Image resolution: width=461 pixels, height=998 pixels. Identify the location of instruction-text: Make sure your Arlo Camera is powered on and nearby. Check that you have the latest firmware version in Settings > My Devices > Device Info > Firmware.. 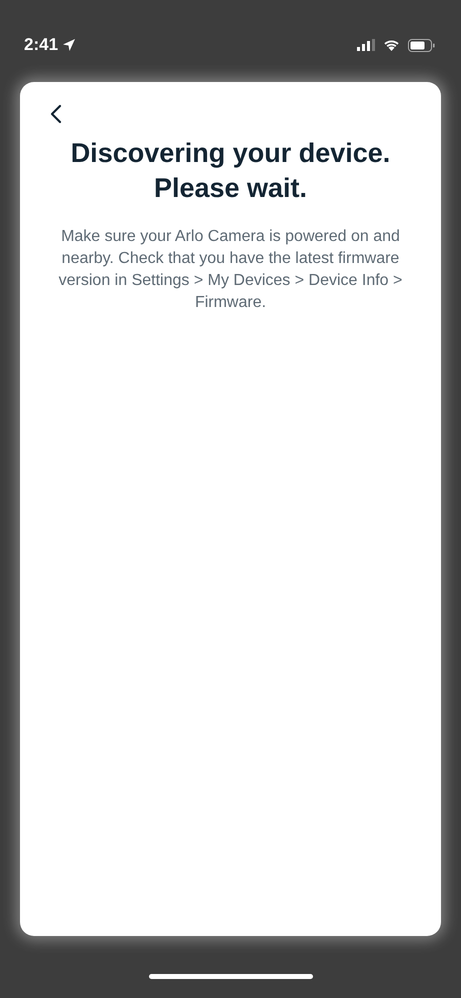
(231, 270).